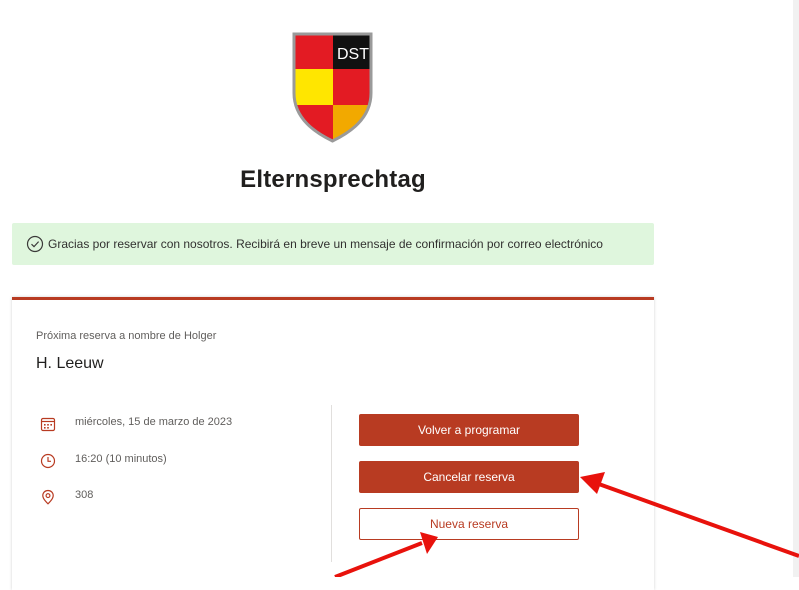 This screenshot has width=799, height=590. Describe the element at coordinates (332, 87) in the screenshot. I see `school-crest-logo: DST` at that location.